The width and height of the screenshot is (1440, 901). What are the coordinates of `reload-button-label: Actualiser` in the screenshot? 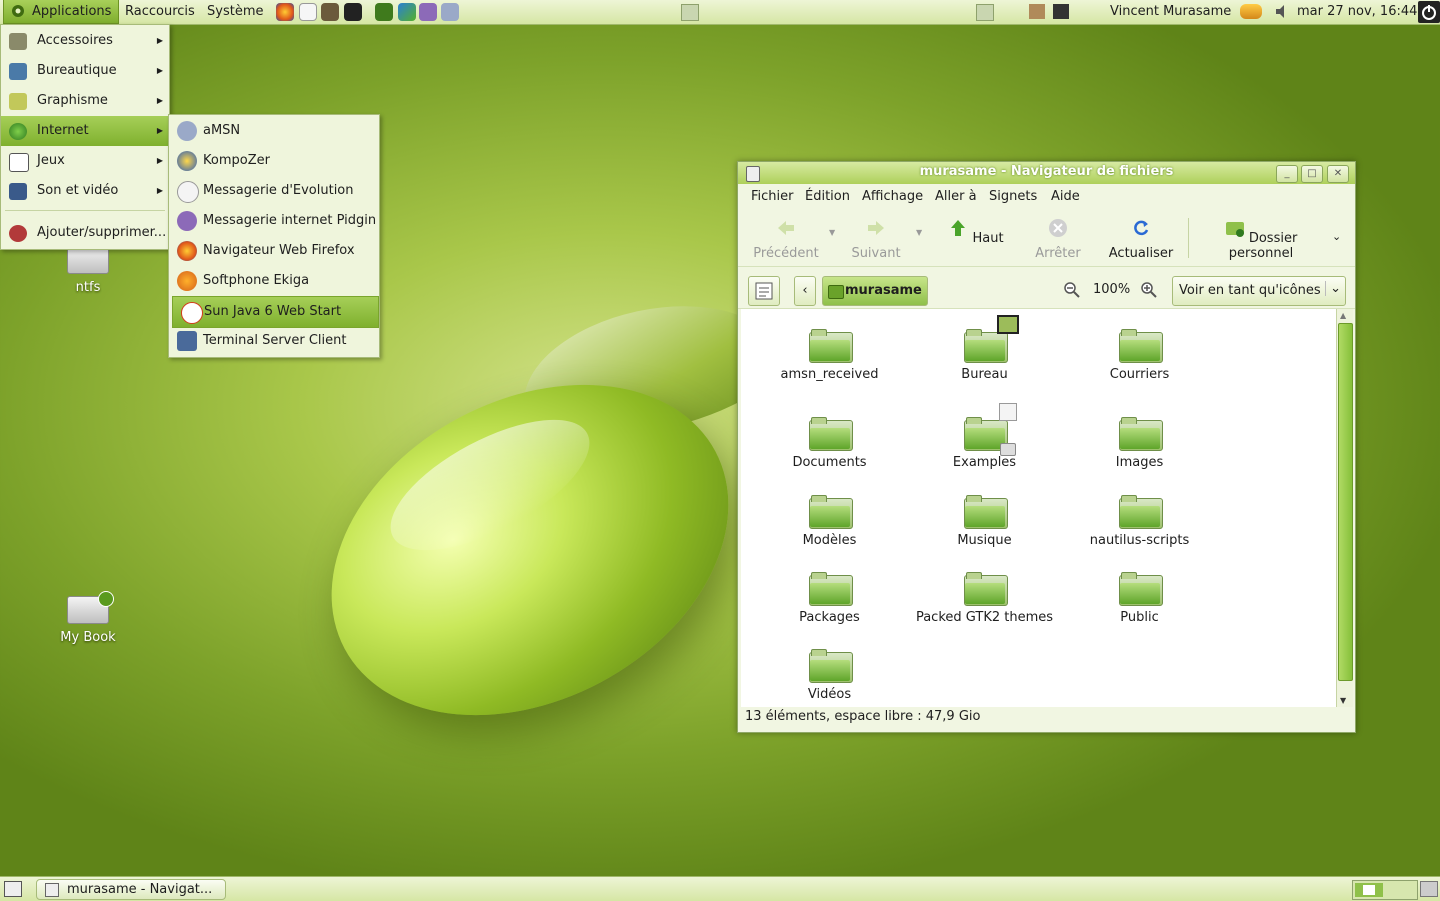 It's located at (1141, 253).